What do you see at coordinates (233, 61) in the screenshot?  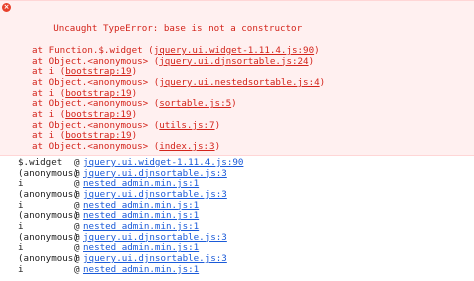 I see `frame-source-link: jquery.ui.djnsortable.js:24` at bounding box center [233, 61].